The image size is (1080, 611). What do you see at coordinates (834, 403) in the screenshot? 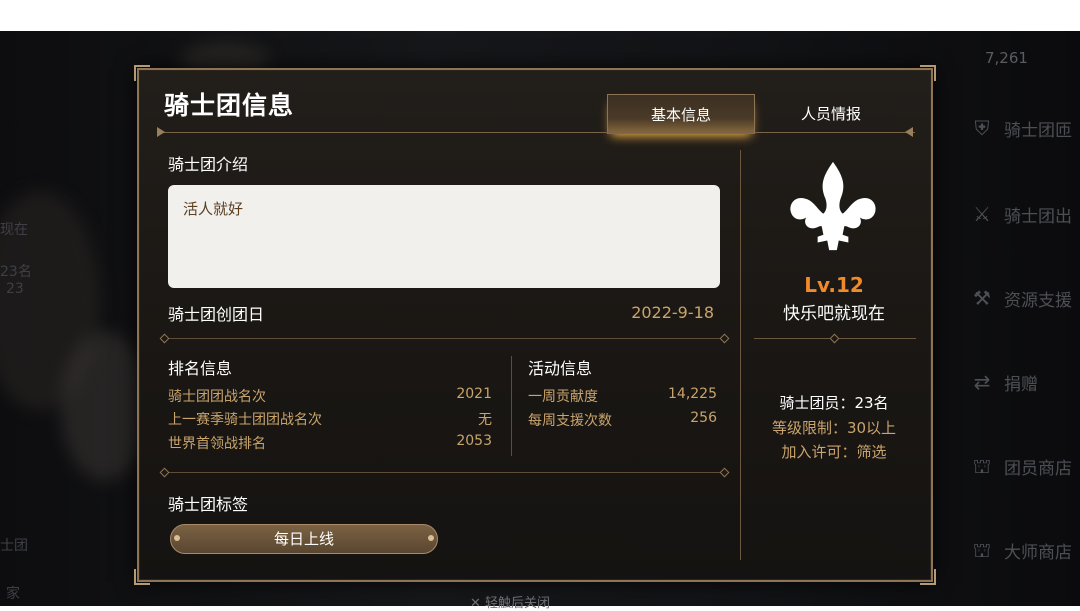
I see `member-count: 骑士团员：23名` at bounding box center [834, 403].